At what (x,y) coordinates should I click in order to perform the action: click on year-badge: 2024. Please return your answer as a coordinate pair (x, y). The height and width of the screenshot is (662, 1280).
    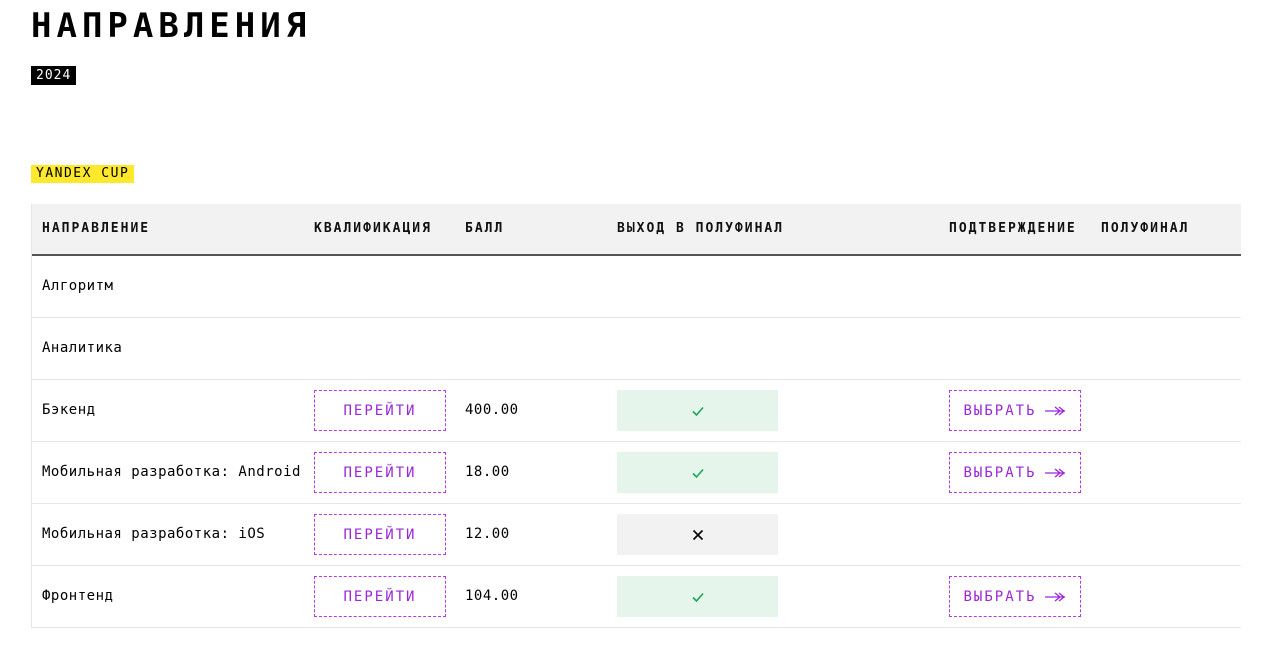
    Looking at the image, I should click on (54, 75).